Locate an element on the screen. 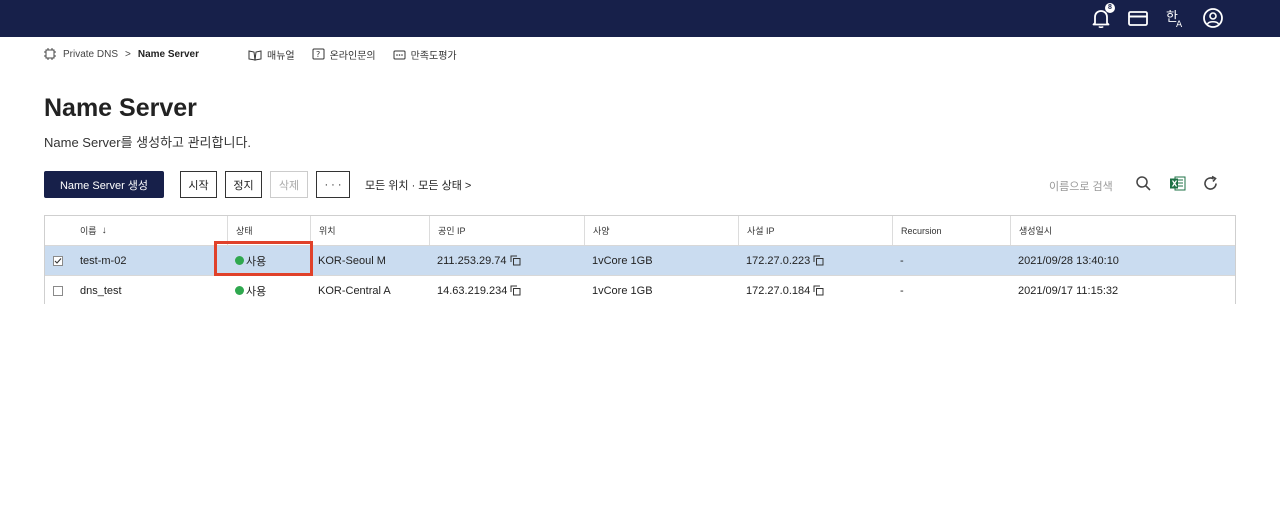 This screenshot has height=531, width=1280. status-highlight-box is located at coordinates (263, 258).